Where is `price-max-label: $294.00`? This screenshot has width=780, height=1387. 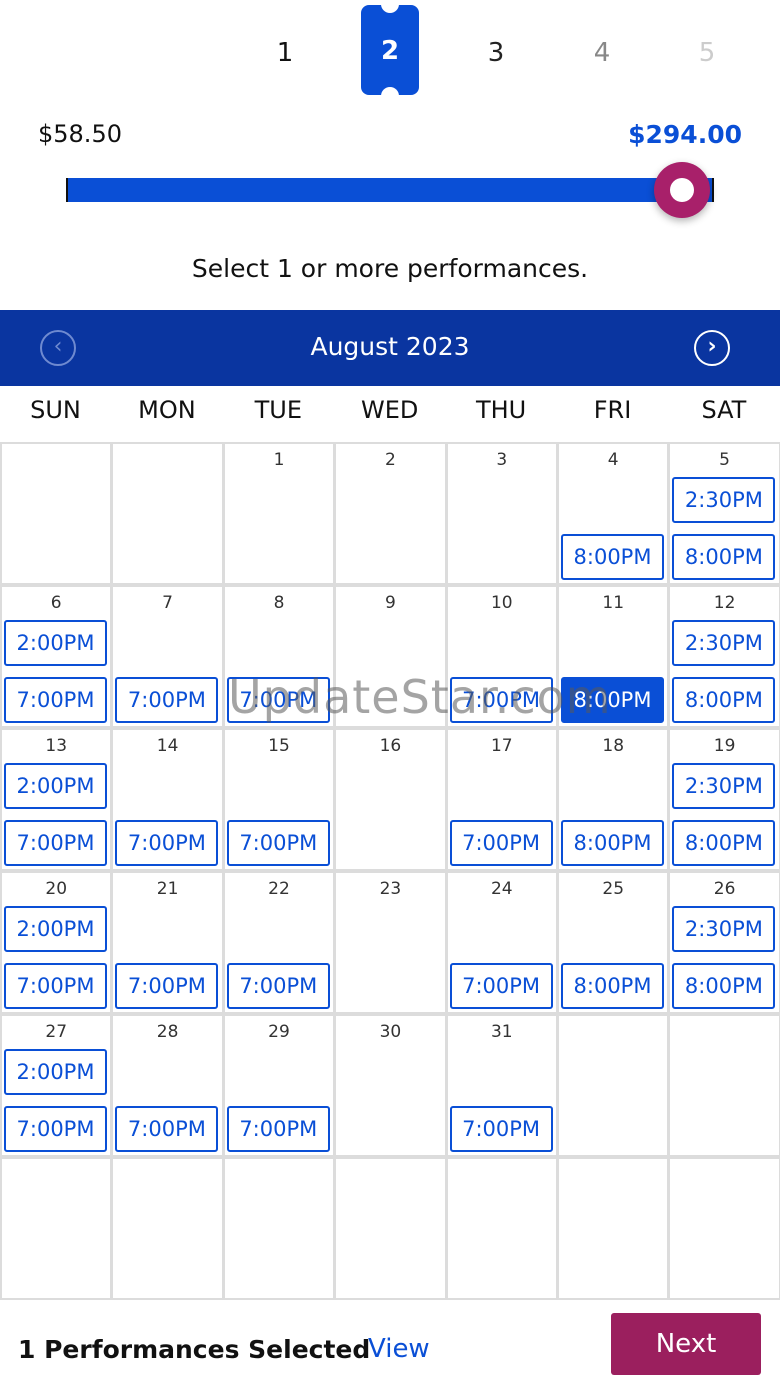 price-max-label: $294.00 is located at coordinates (685, 134).